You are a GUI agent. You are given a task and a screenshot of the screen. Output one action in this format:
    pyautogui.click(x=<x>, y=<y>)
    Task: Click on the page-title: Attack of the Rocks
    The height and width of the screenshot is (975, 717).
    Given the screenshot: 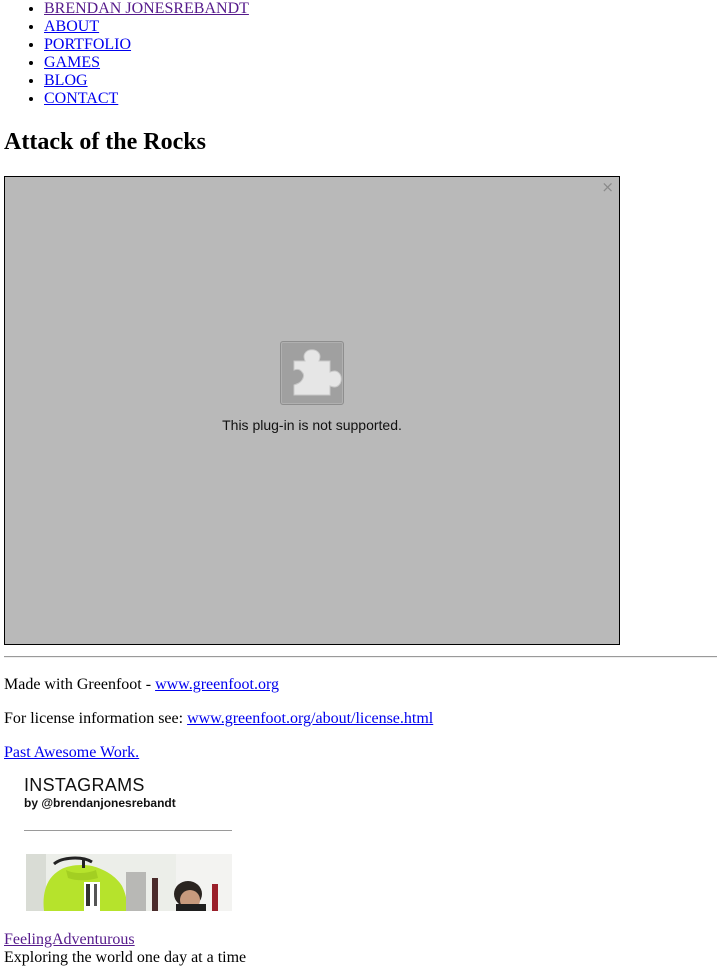 What is the action you would take?
    pyautogui.click(x=105, y=142)
    